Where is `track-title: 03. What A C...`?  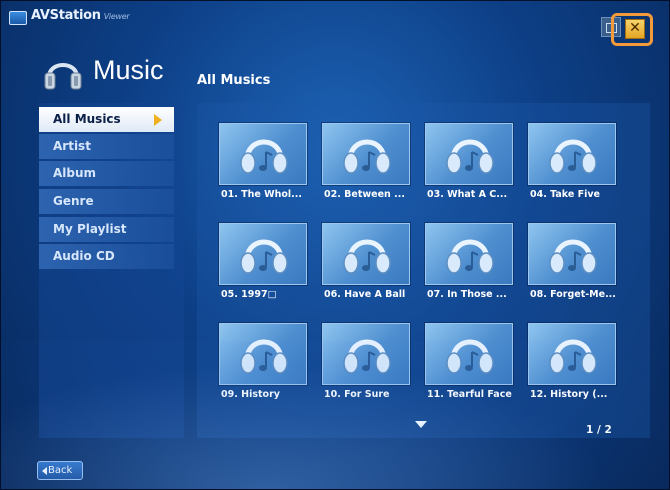
track-title: 03. What A C... is located at coordinates (467, 194).